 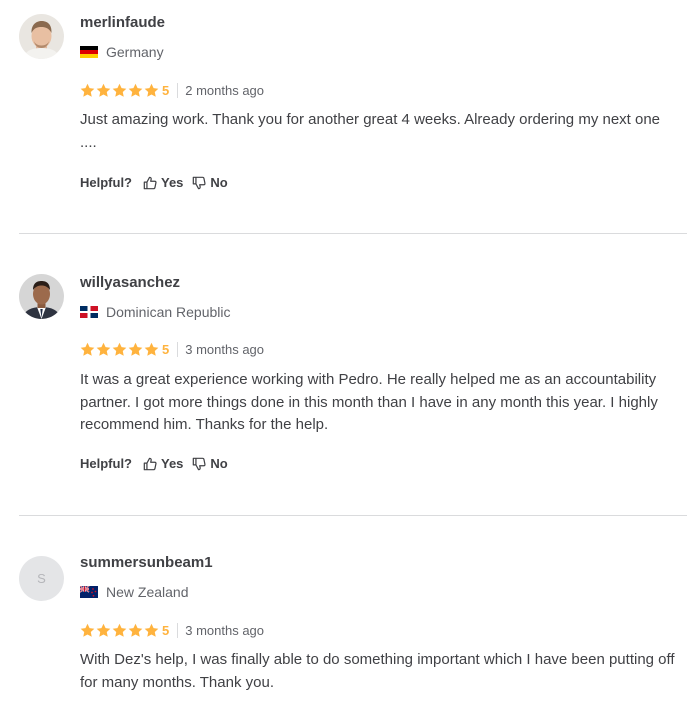 What do you see at coordinates (89, 52) in the screenshot?
I see `germany-flag-icon` at bounding box center [89, 52].